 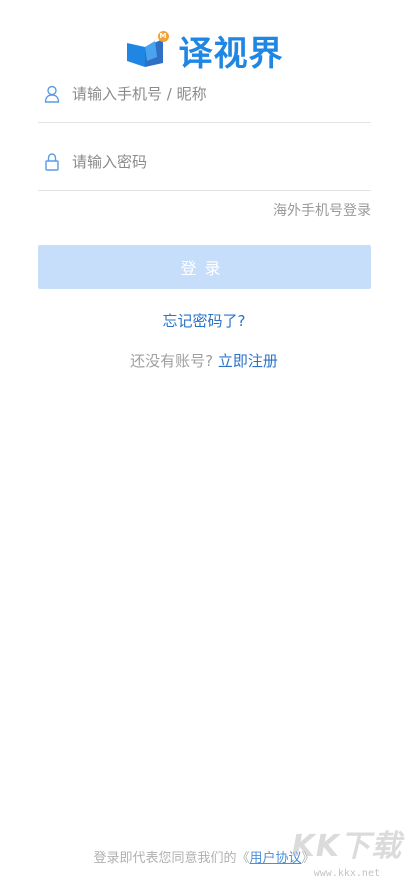 What do you see at coordinates (163, 36) in the screenshot?
I see `logo-badge: M` at bounding box center [163, 36].